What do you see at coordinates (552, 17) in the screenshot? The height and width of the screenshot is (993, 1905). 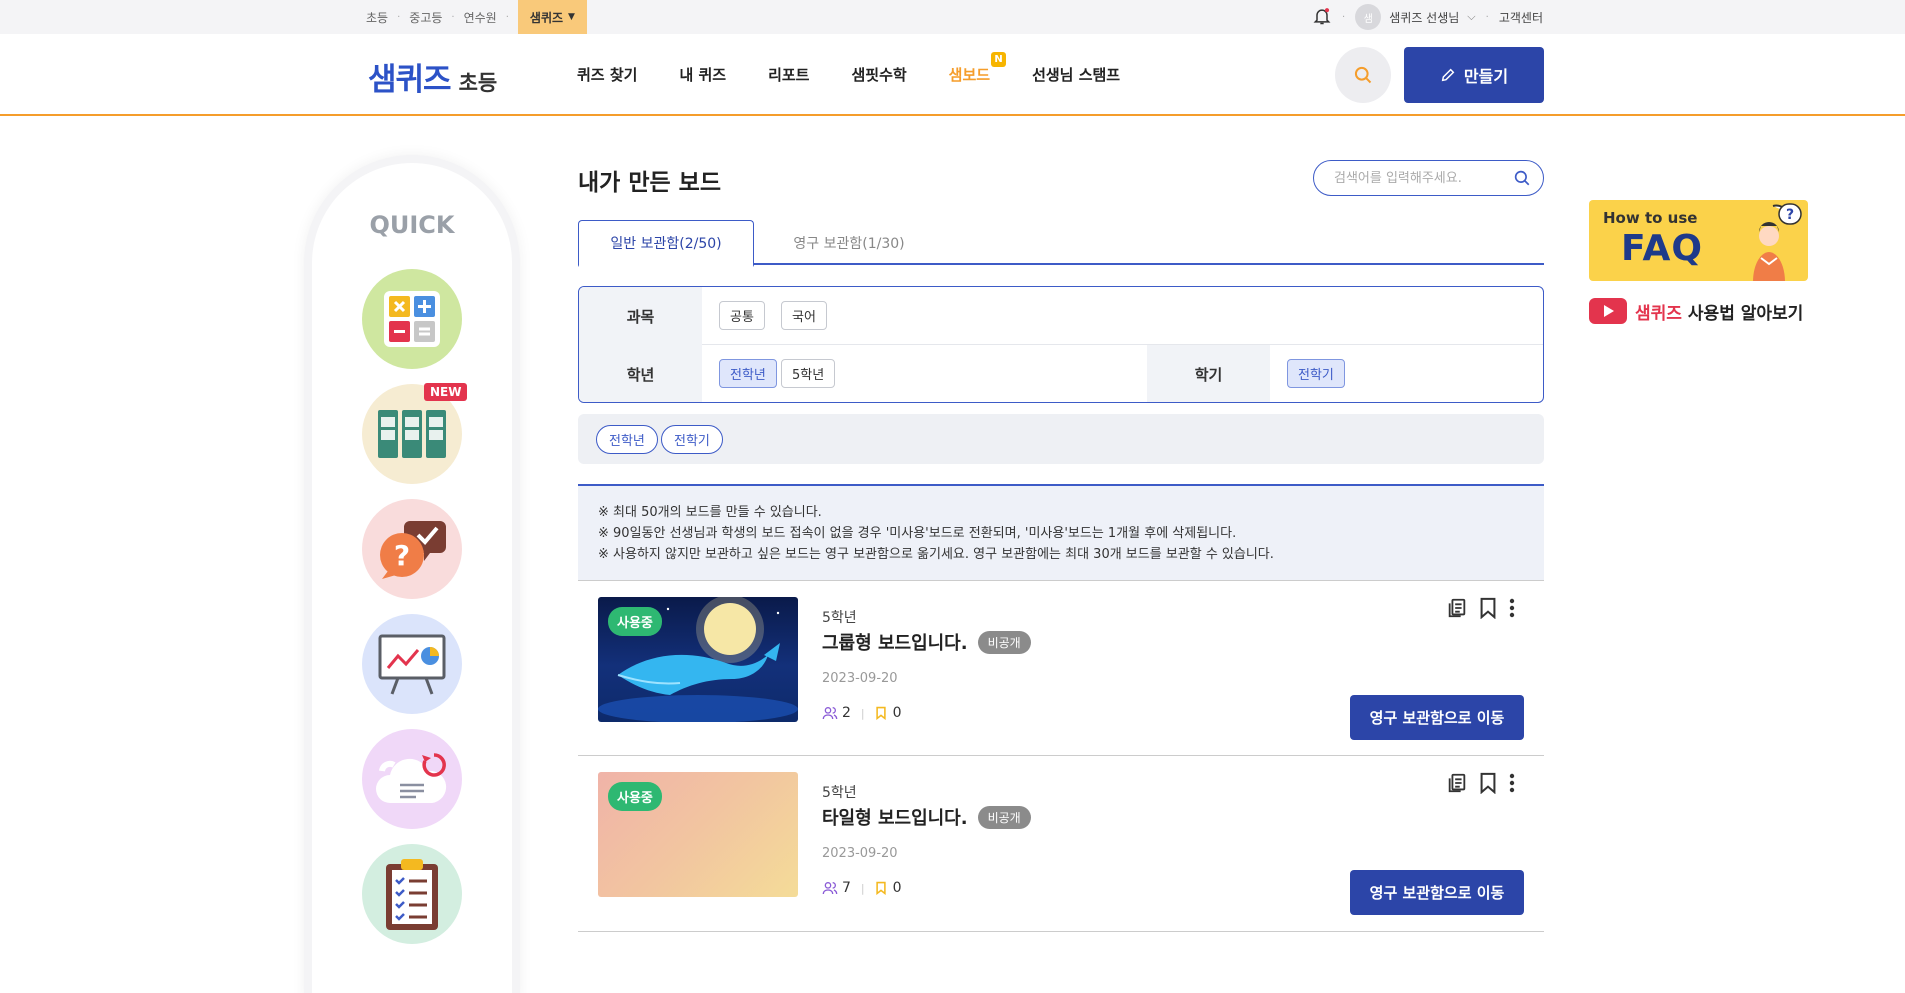 I see `site-link-samquiz: 샘퀴즈 ▼` at bounding box center [552, 17].